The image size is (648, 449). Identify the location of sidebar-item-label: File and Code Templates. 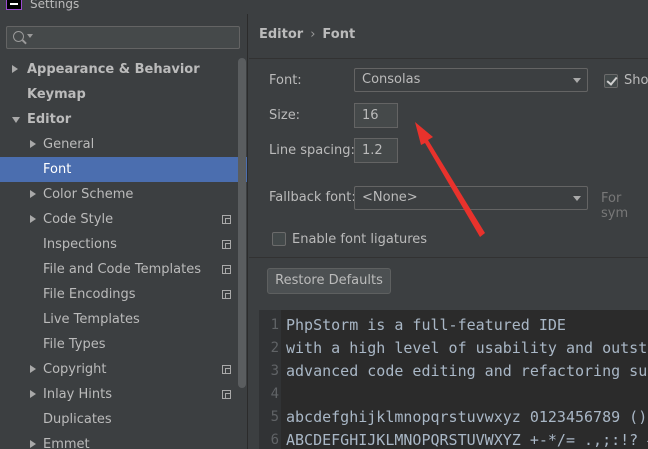
(122, 269).